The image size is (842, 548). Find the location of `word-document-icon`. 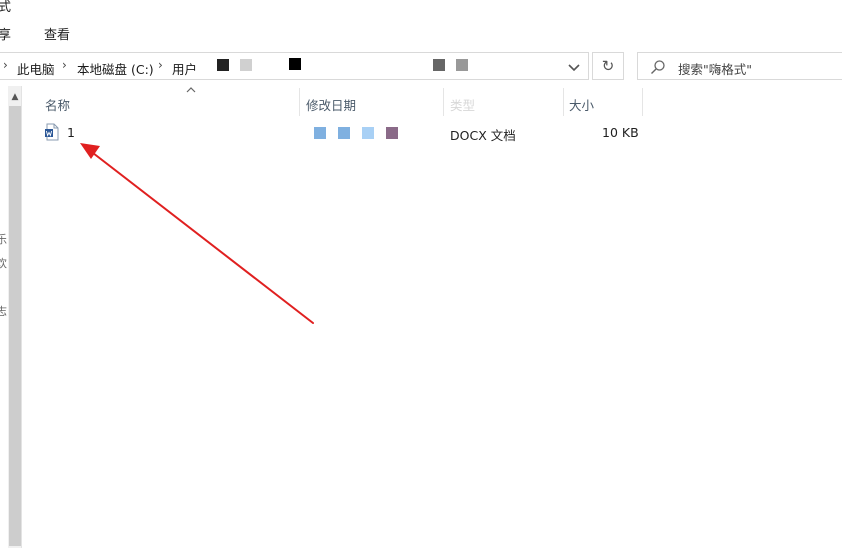

word-document-icon is located at coordinates (52, 132).